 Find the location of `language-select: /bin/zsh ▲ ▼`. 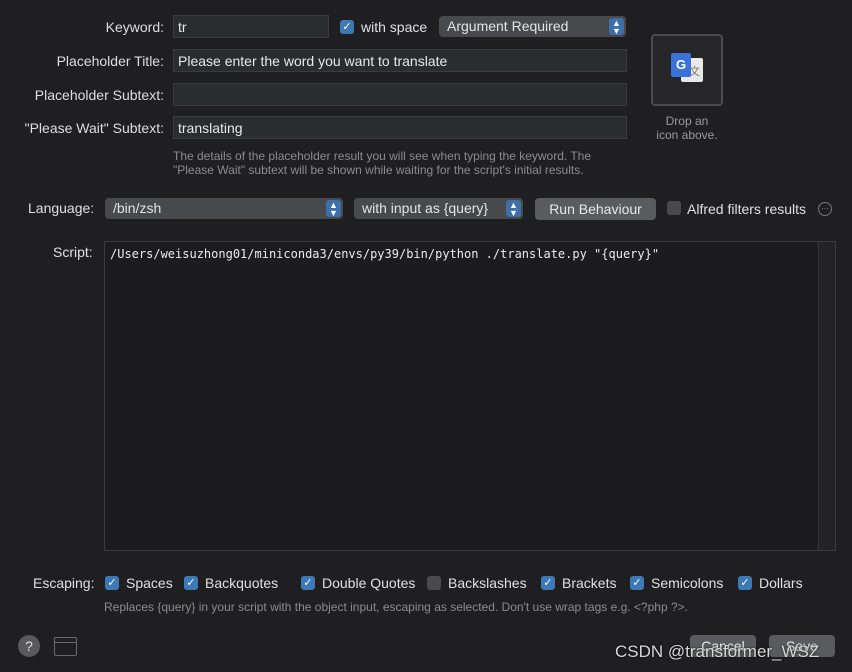

language-select: /bin/zsh ▲ ▼ is located at coordinates (224, 208).